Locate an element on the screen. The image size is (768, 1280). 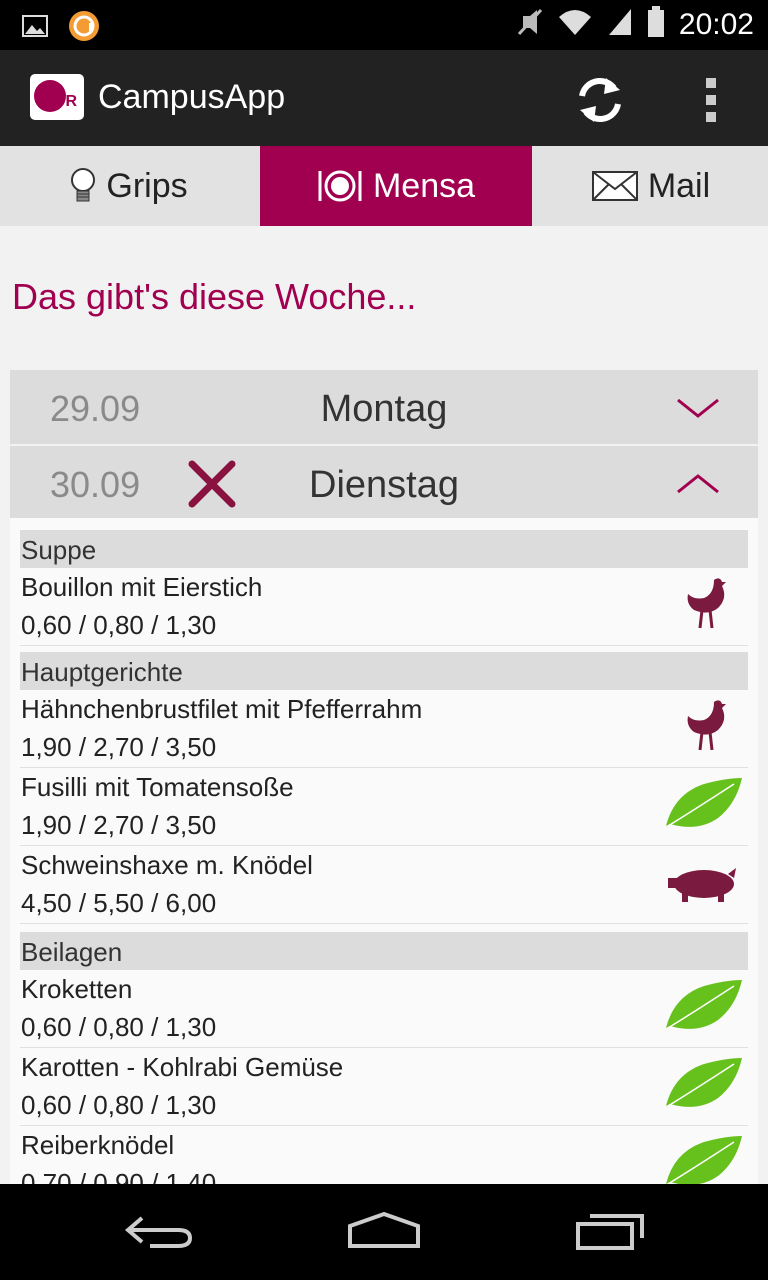
tab-label: Grips is located at coordinates (147, 185).